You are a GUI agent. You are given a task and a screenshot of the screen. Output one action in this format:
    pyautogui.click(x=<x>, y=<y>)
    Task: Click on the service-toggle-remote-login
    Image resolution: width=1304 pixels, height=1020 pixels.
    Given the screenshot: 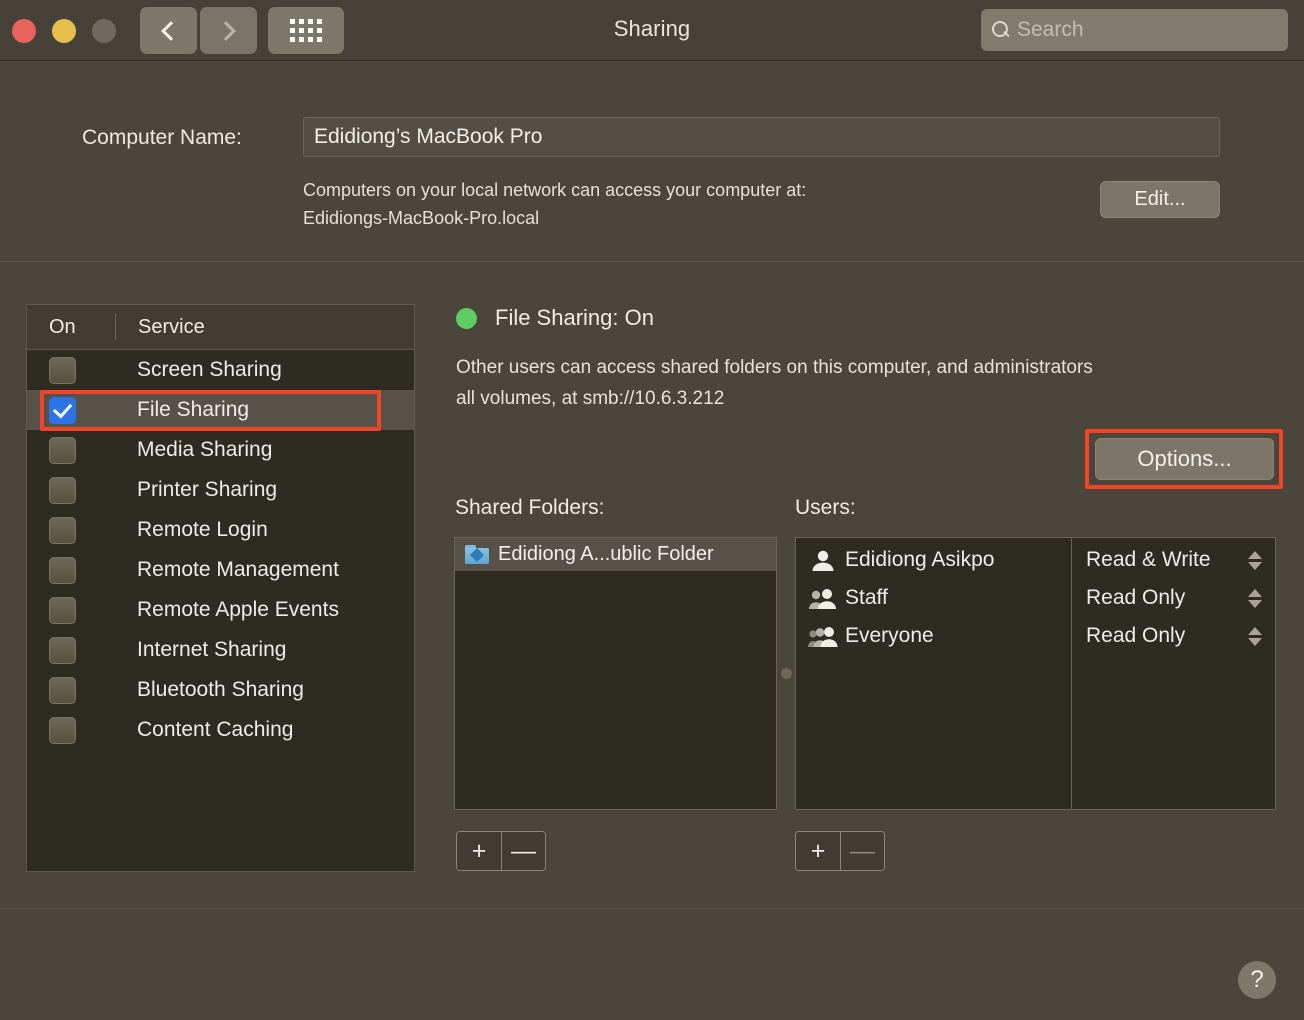 What is the action you would take?
    pyautogui.click(x=71, y=530)
    